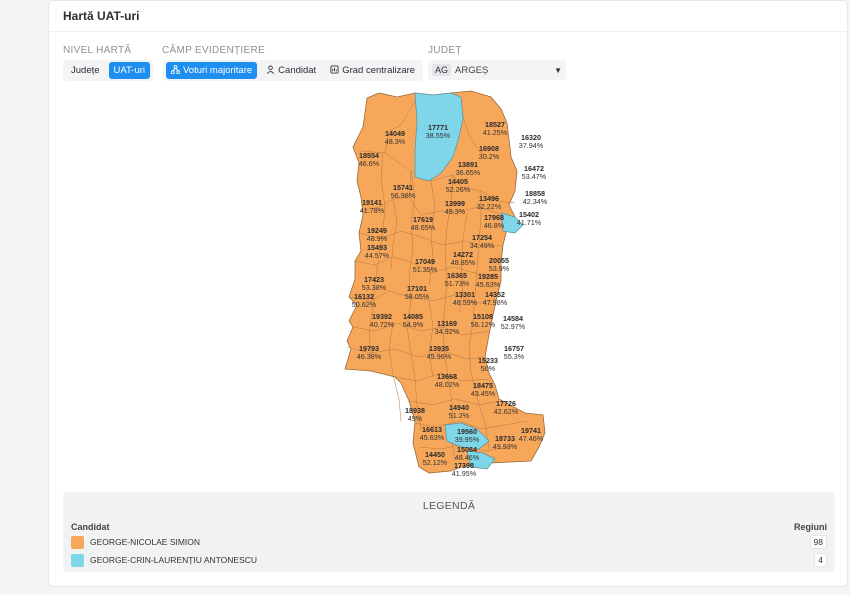  What do you see at coordinates (174, 560) in the screenshot?
I see `legend-candidate-name: GEORGE-CRIN-LAURENȚIU ANTONESCU` at bounding box center [174, 560].